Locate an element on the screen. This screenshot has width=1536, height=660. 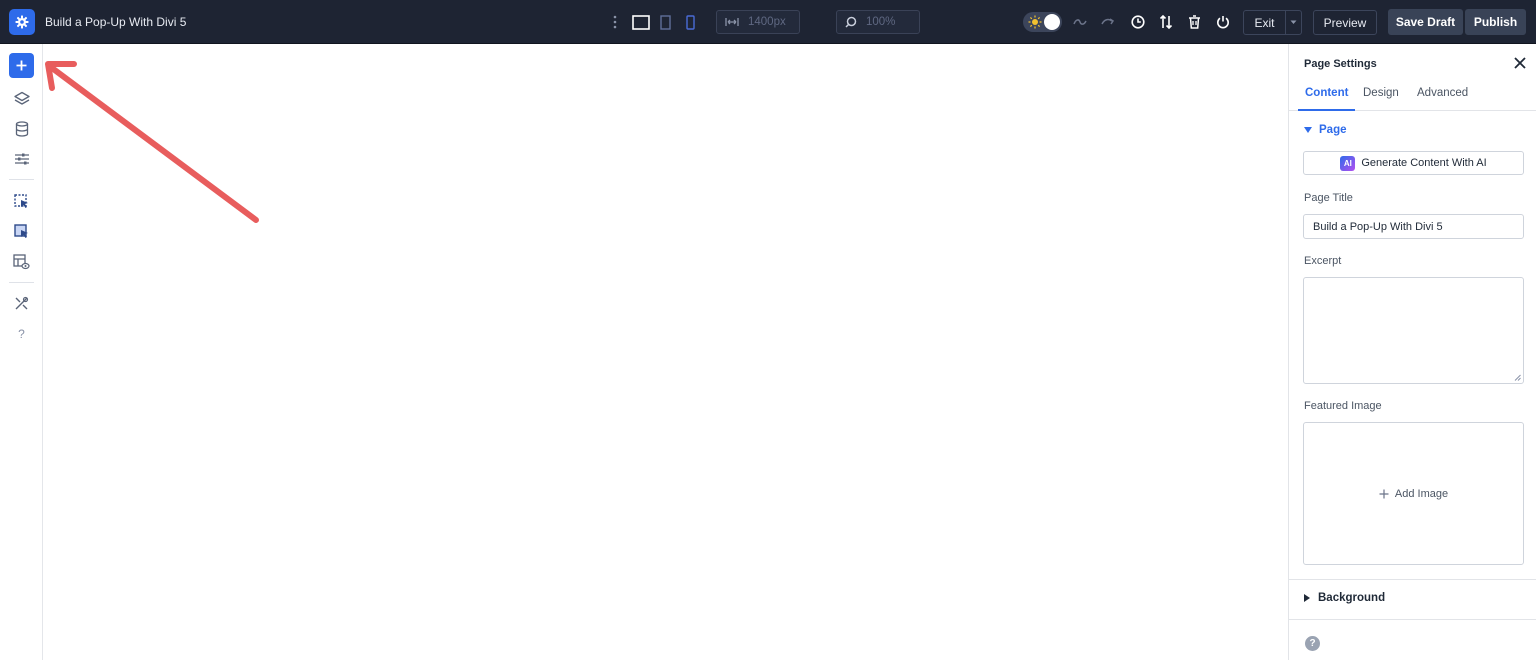
add-image-label: Add Image is located at coordinates (1421, 493).